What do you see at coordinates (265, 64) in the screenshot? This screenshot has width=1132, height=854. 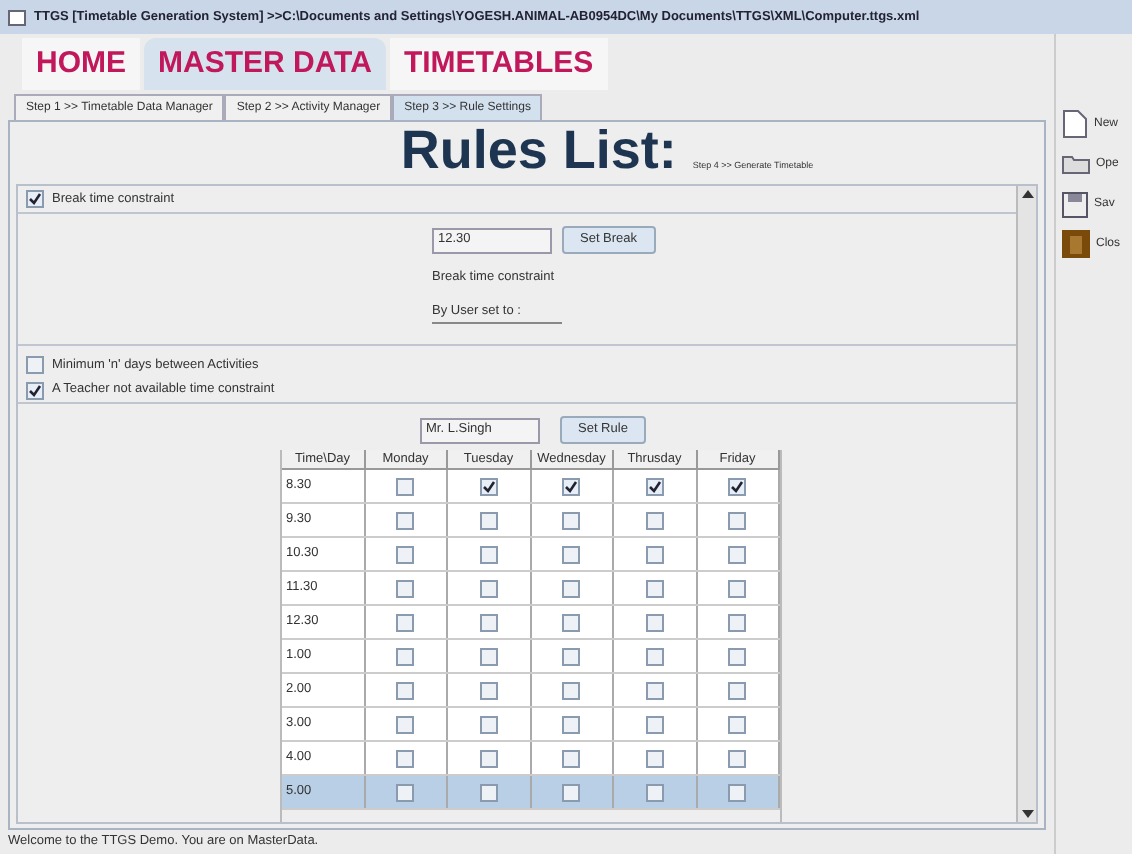 I see `menu-tab: MASTER DATA` at bounding box center [265, 64].